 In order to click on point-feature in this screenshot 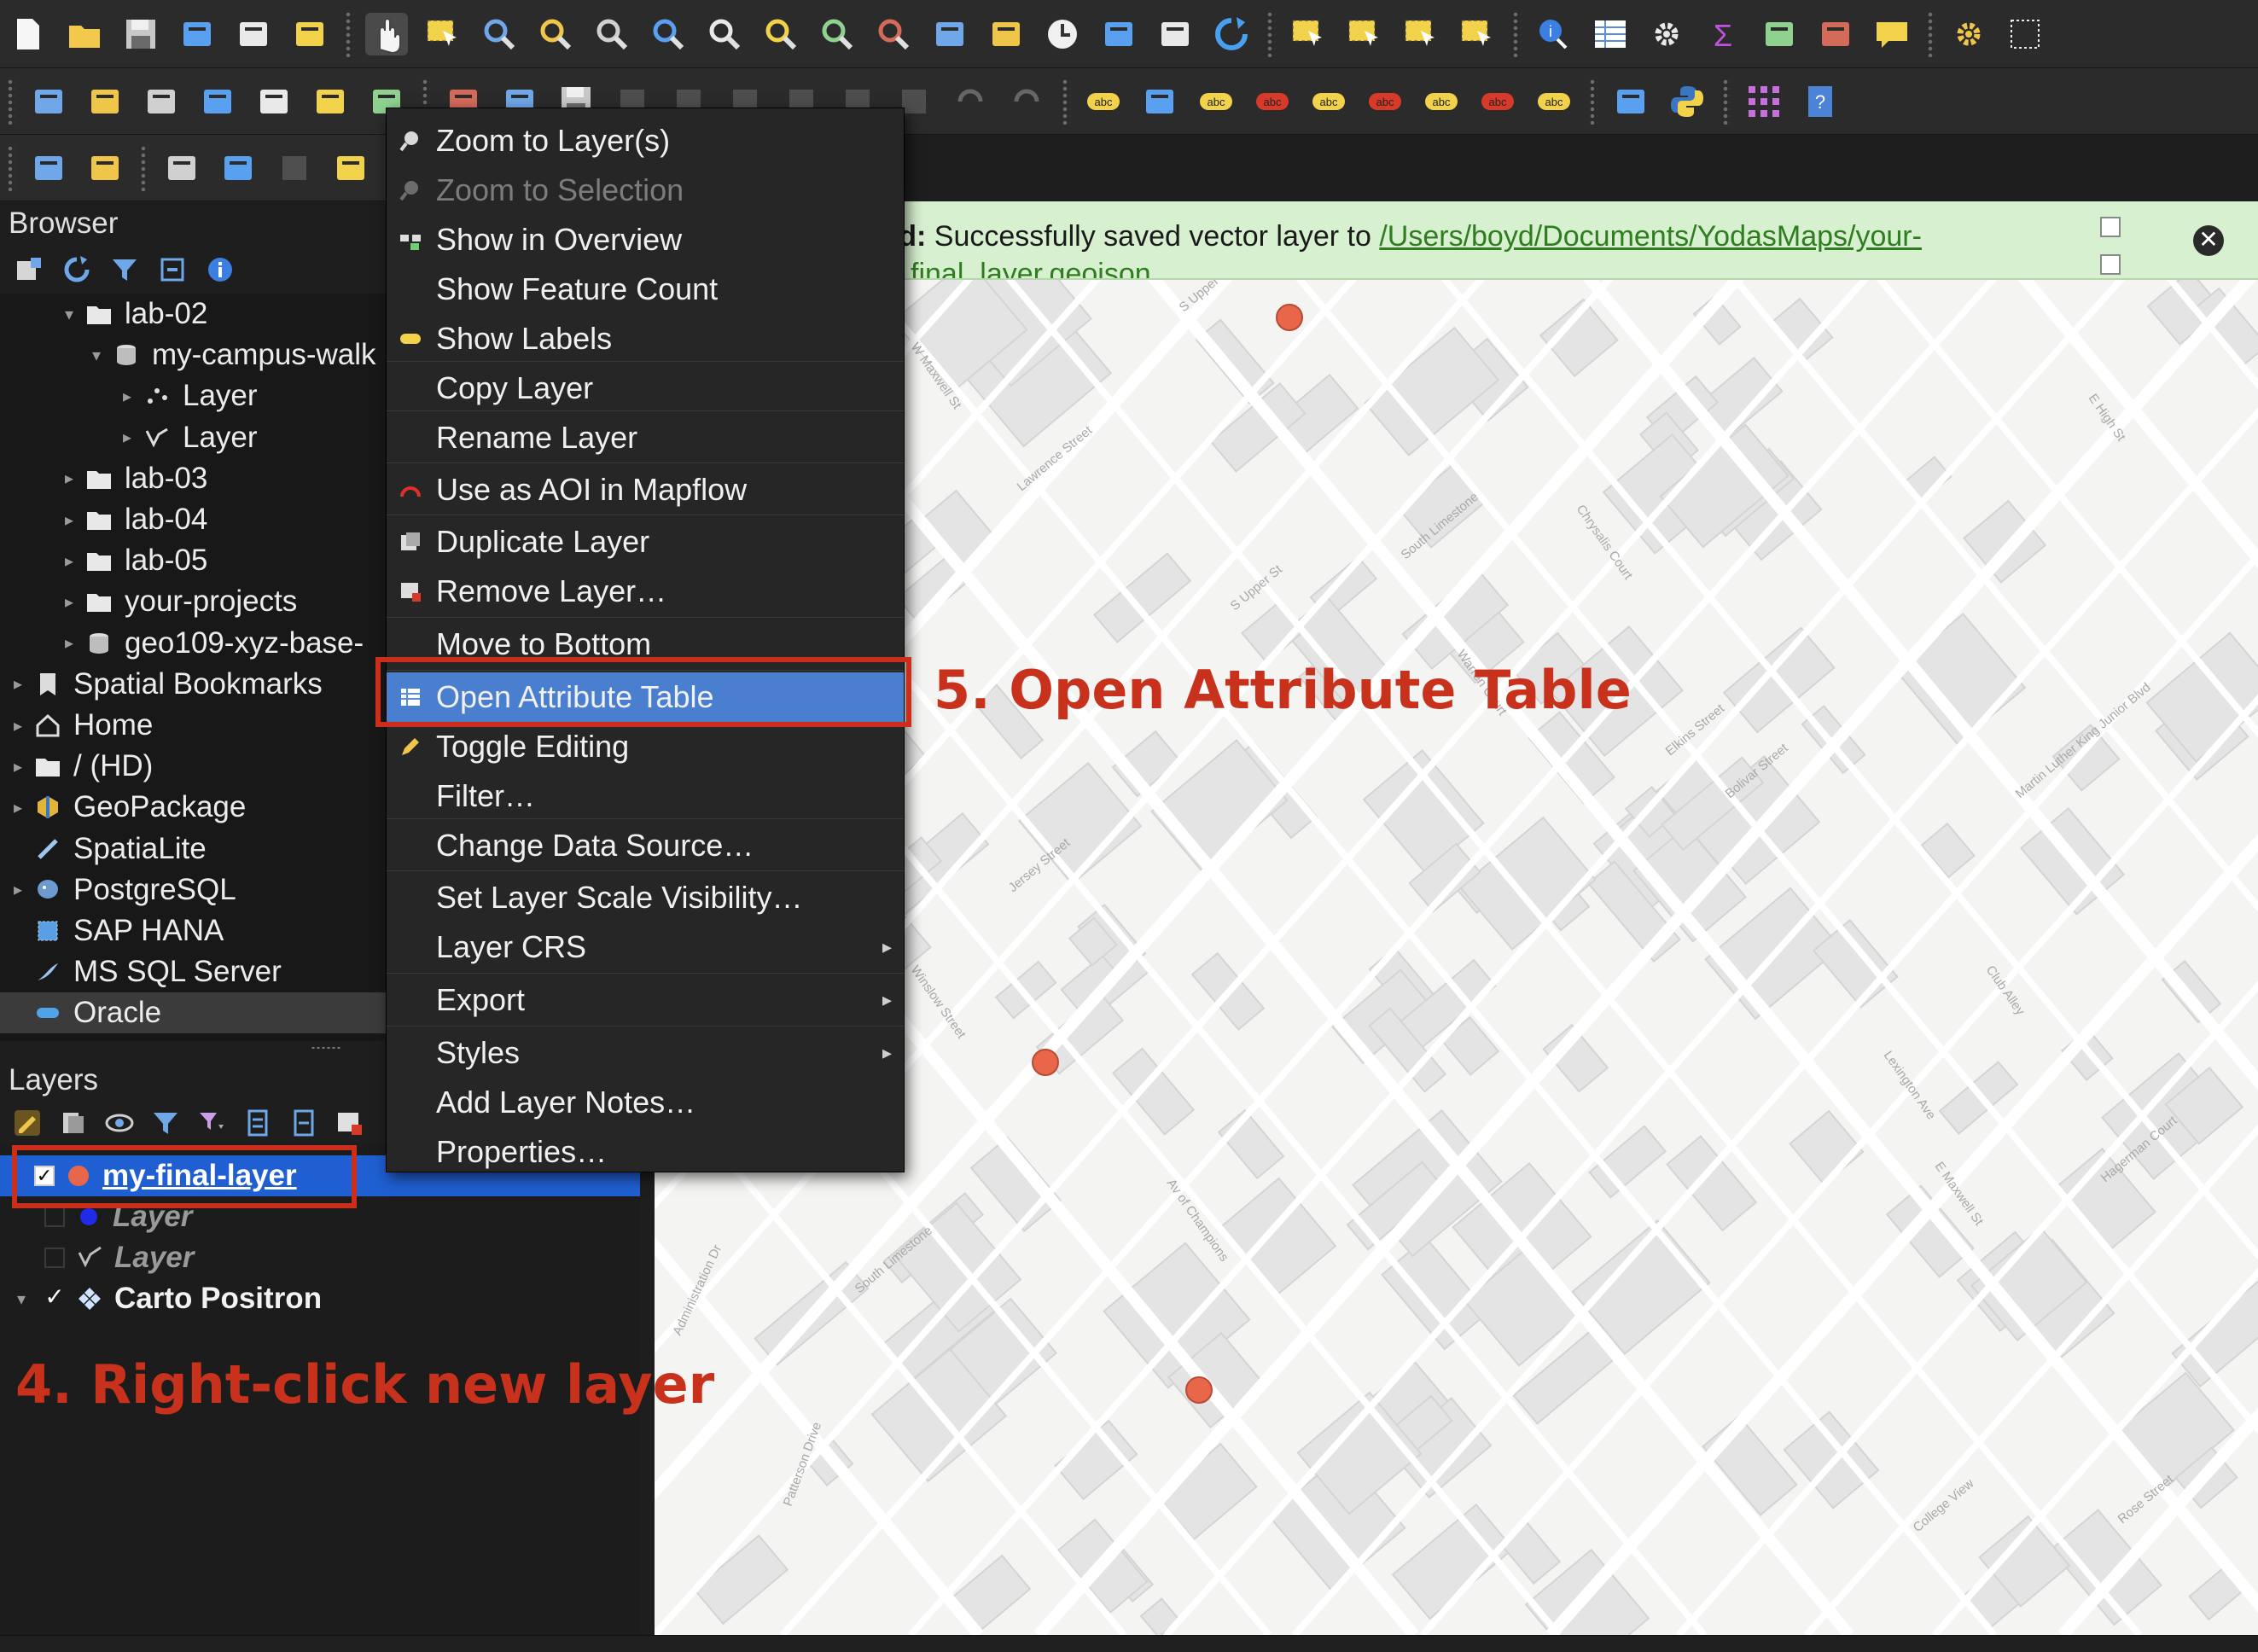, I will do `click(1289, 317)`.